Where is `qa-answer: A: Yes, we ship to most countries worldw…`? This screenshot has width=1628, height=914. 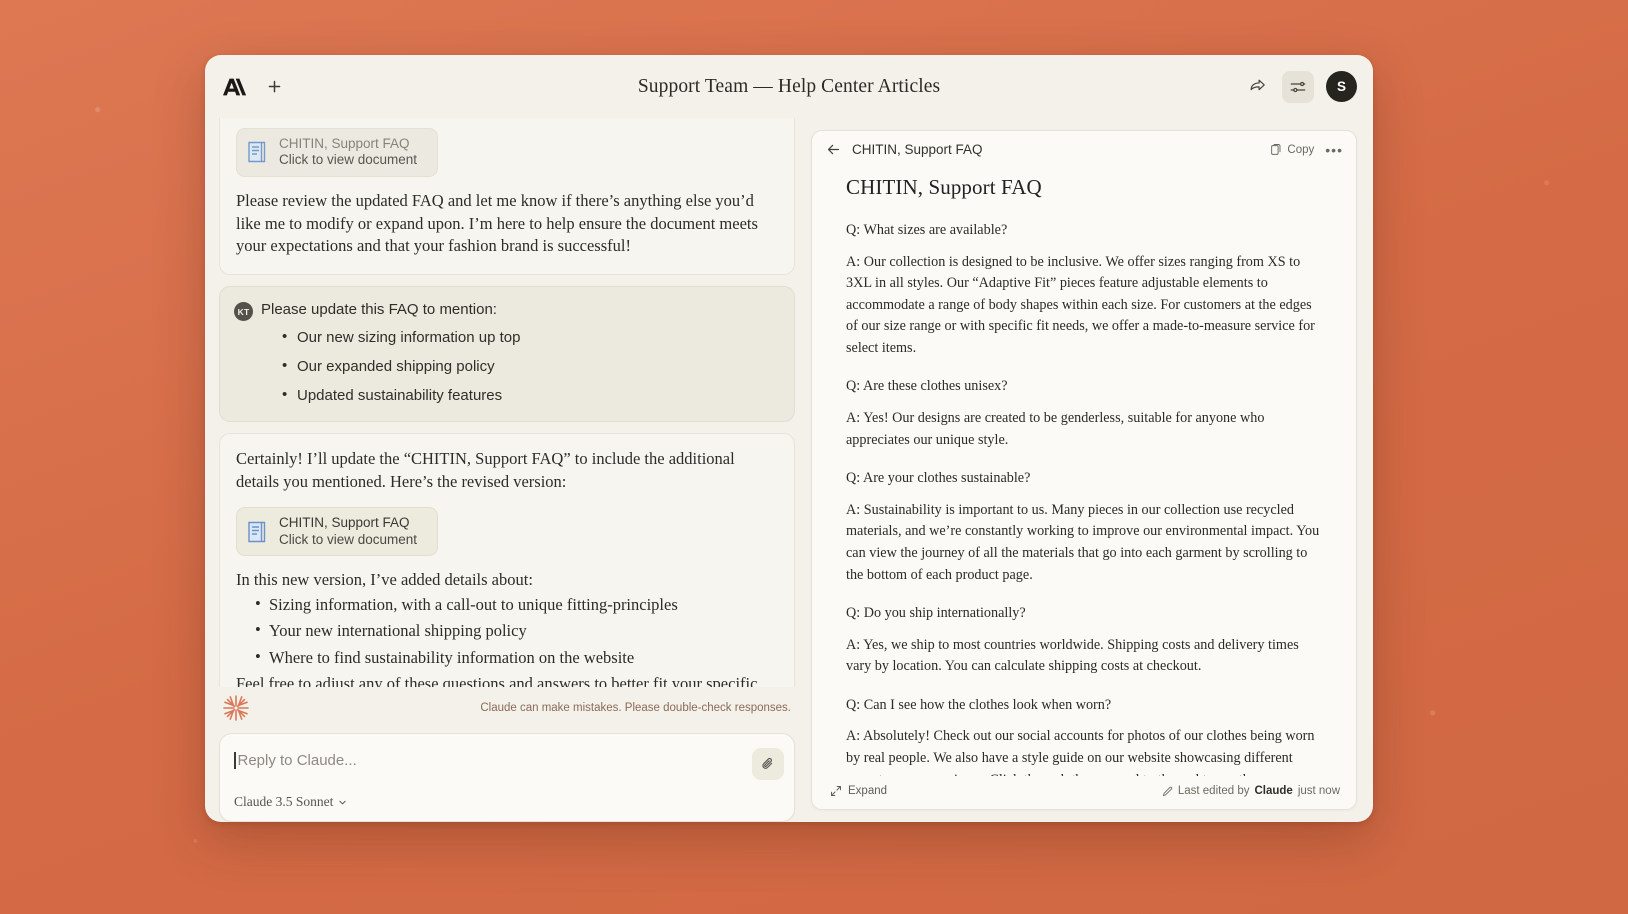
qa-answer: A: Yes, we ship to most countries worldw… is located at coordinates (1072, 655).